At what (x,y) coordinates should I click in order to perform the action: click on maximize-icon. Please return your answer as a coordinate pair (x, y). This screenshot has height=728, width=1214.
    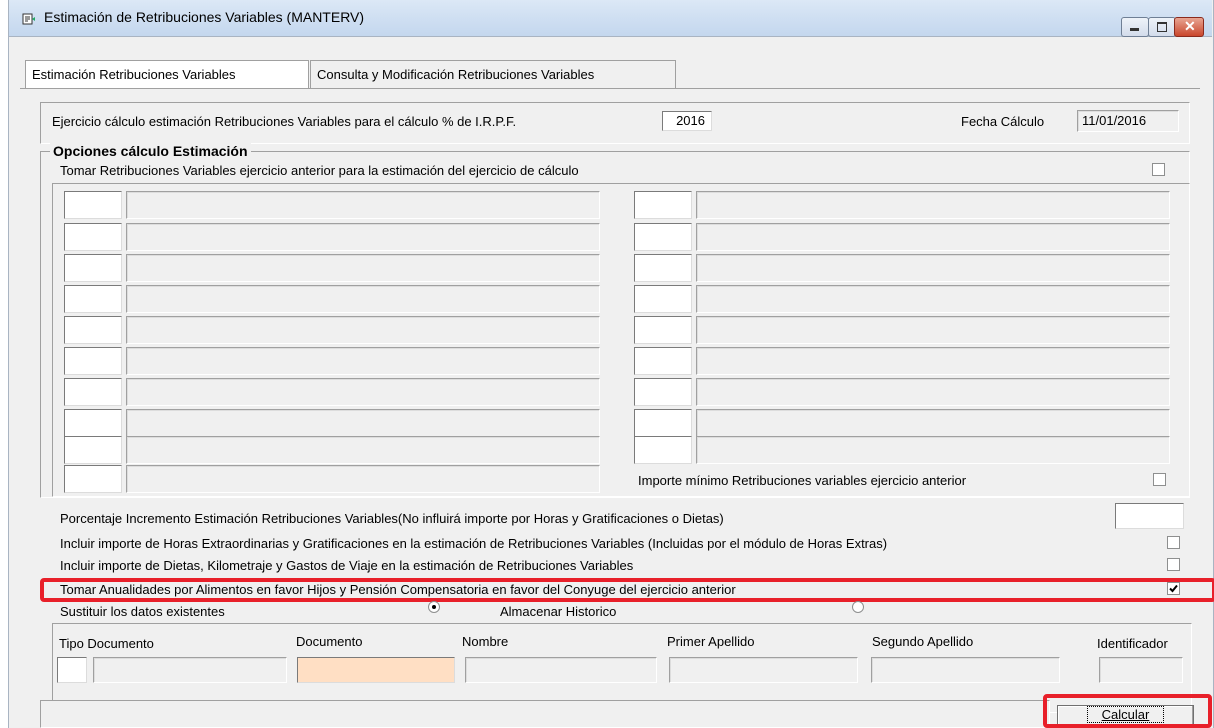
    Looking at the image, I should click on (1162, 27).